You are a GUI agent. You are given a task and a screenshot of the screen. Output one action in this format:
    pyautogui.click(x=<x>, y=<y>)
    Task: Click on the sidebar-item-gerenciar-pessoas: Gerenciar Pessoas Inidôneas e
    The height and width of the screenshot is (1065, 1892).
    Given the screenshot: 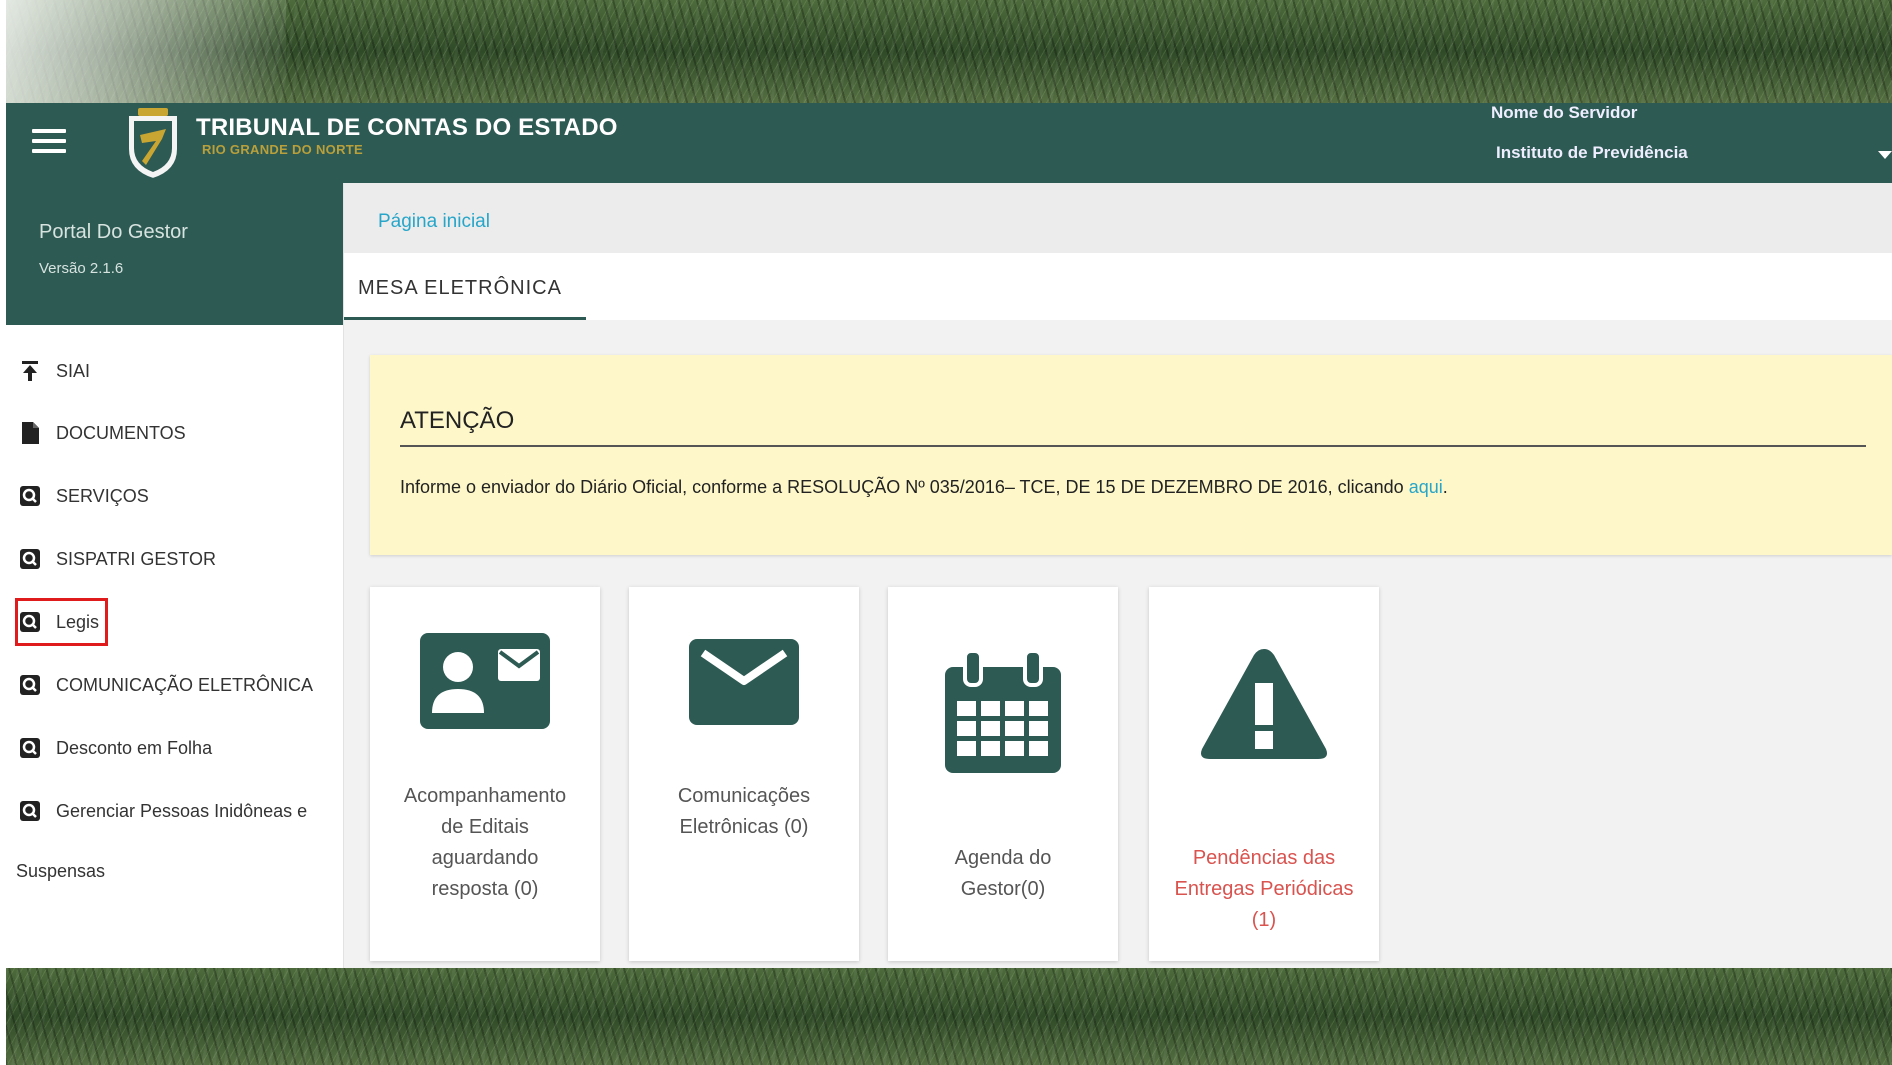 What is the action you would take?
    pyautogui.click(x=162, y=811)
    